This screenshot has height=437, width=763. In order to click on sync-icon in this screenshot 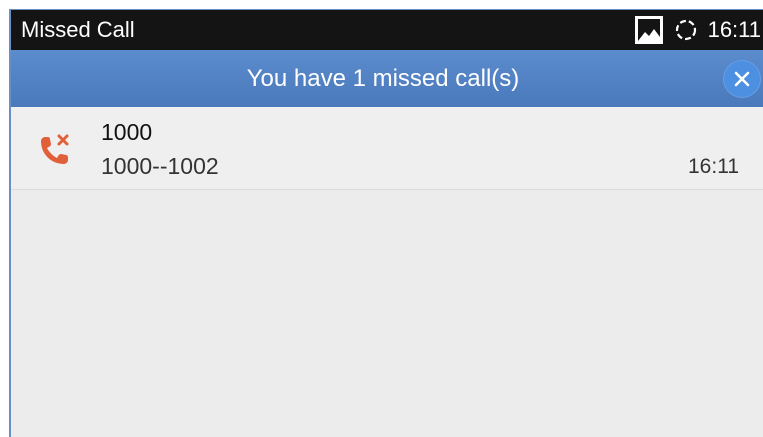, I will do `click(686, 30)`.